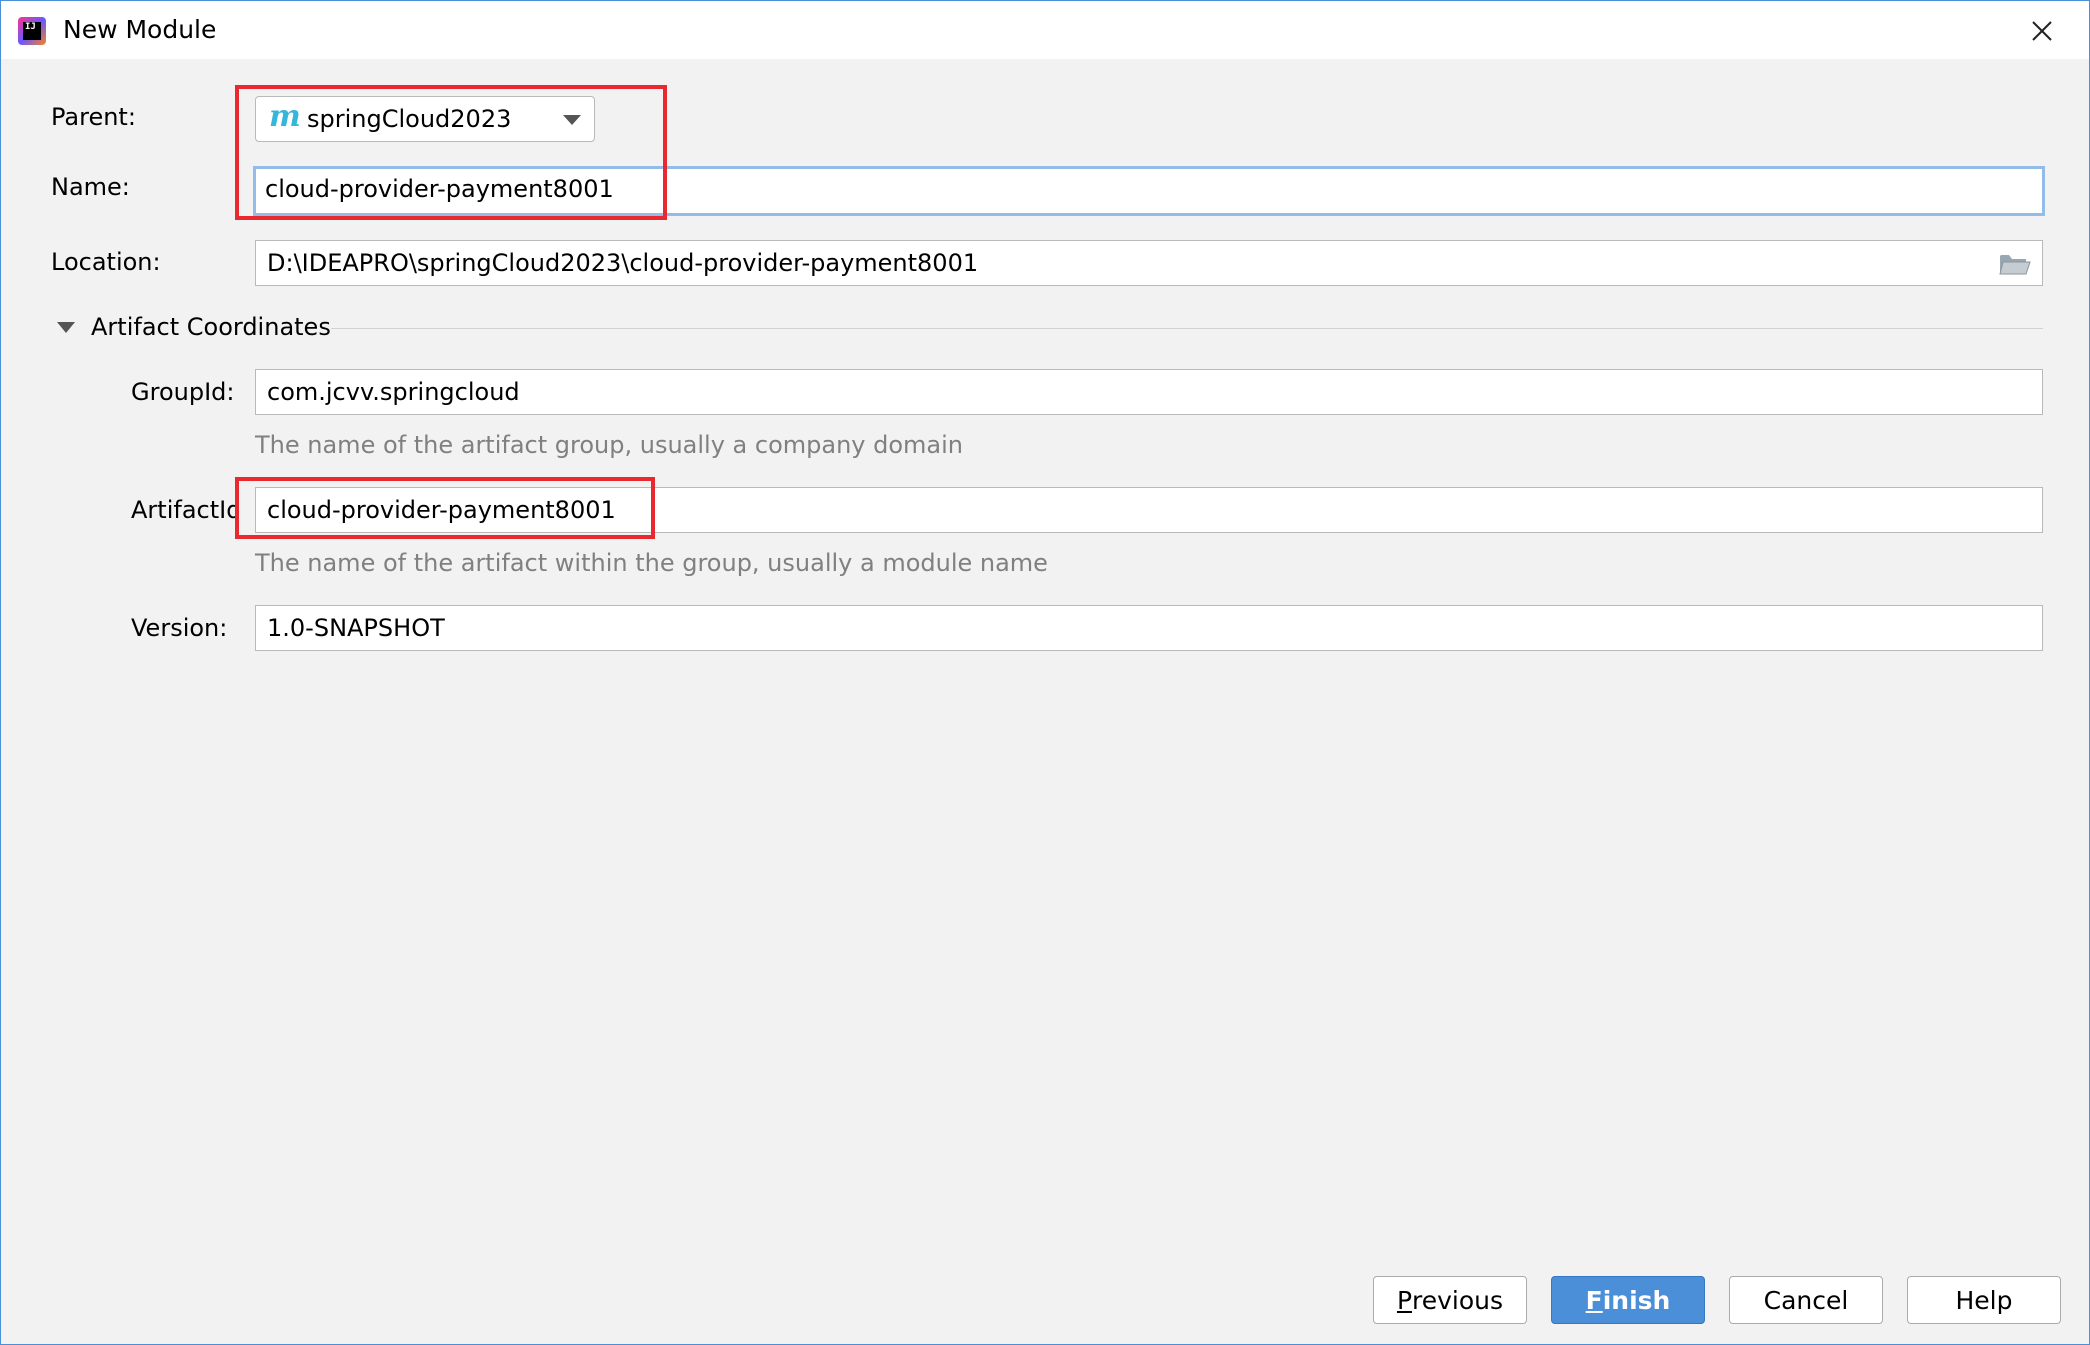 This screenshot has width=2090, height=1345. I want to click on artifactid-input: cloud-provider-payment8001, so click(1149, 510).